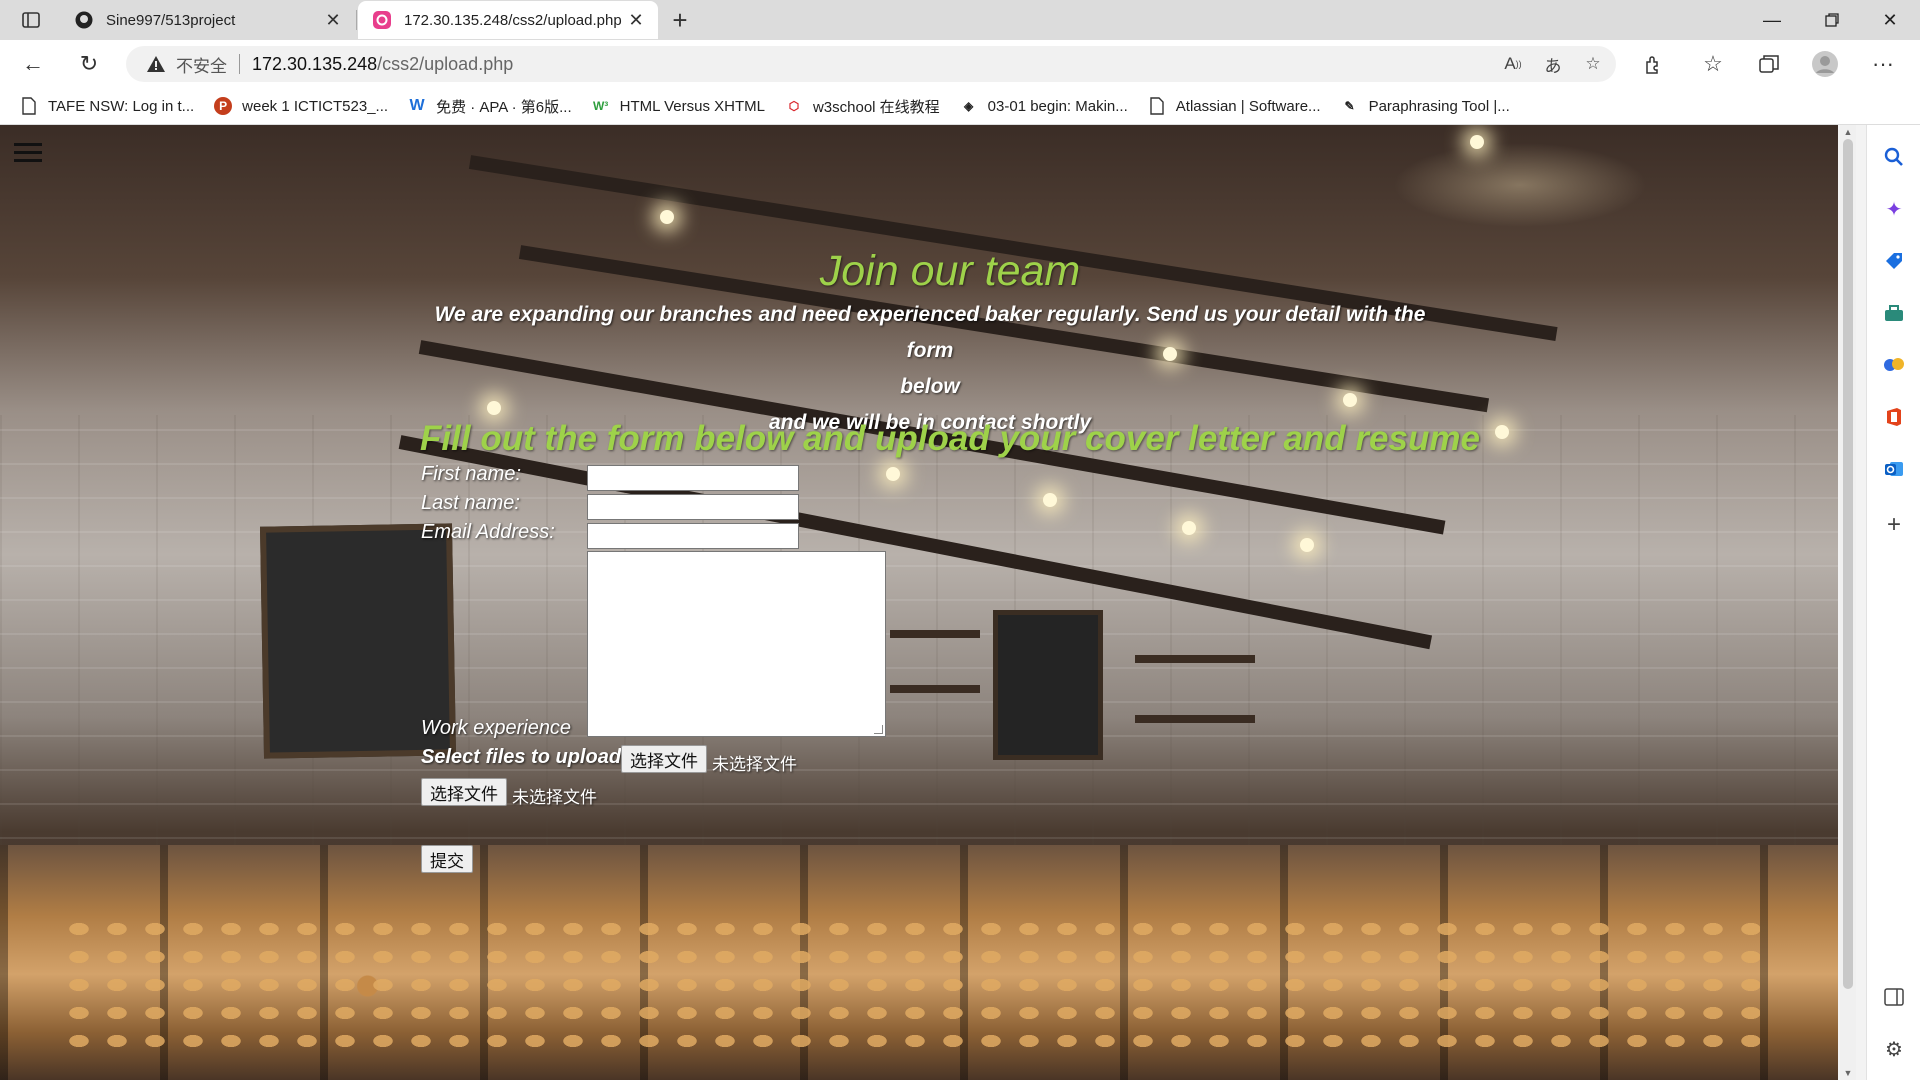  What do you see at coordinates (471, 474) in the screenshot?
I see `first-name-label: First name:` at bounding box center [471, 474].